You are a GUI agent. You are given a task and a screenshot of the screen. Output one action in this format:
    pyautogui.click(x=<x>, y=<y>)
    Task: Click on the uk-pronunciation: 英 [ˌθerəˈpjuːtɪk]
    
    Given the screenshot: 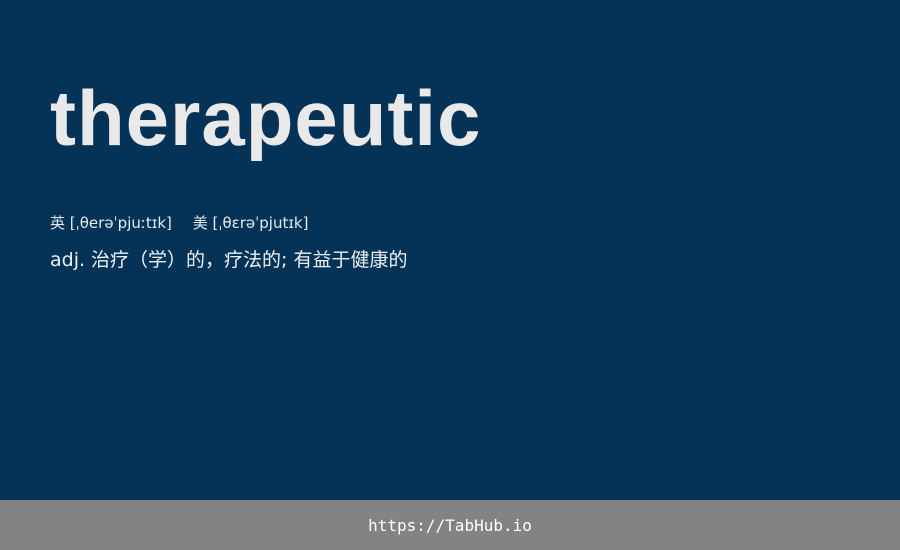 What is the action you would take?
    pyautogui.click(x=111, y=223)
    